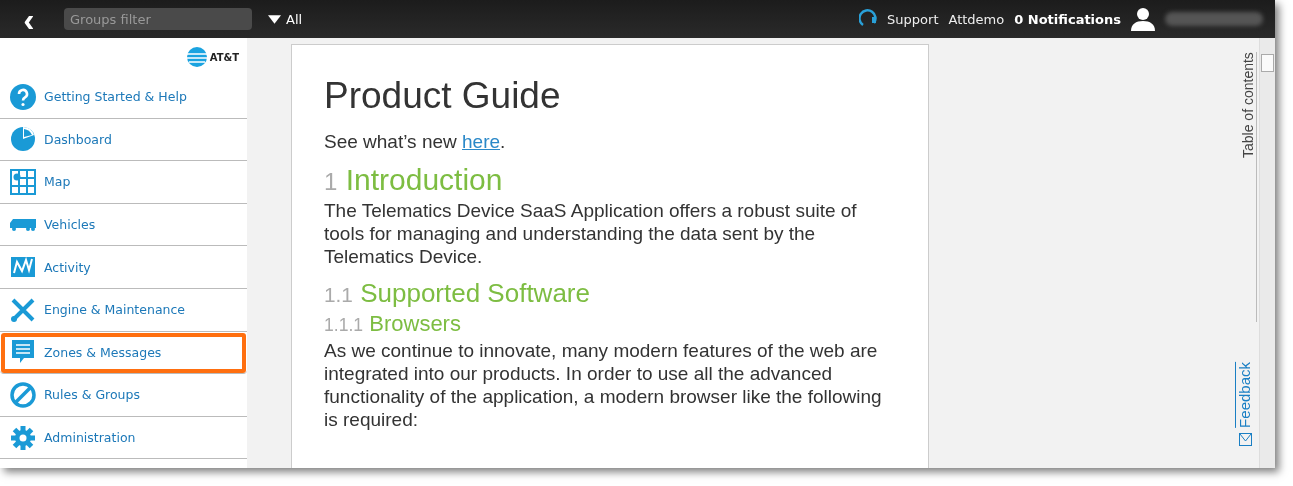 This screenshot has width=1293, height=486. Describe the element at coordinates (415, 323) in the screenshot. I see `section-heading: Browsers` at that location.